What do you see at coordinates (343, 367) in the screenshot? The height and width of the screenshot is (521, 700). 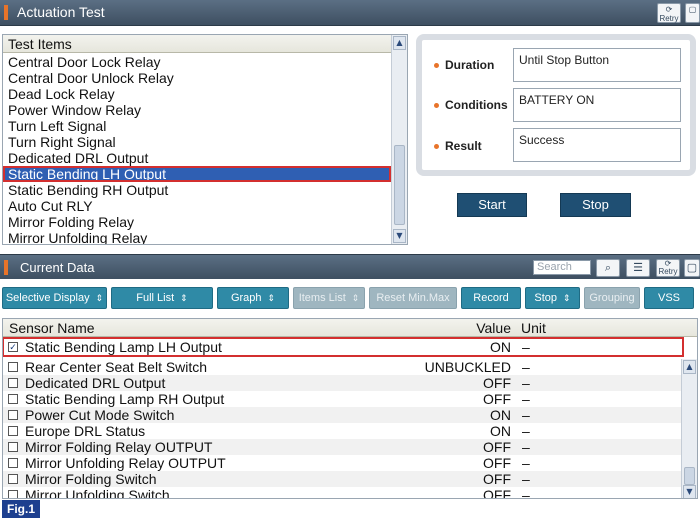 I see `sensor-row: Rear Center Seat Belt Switch UNBUCKLED –` at bounding box center [343, 367].